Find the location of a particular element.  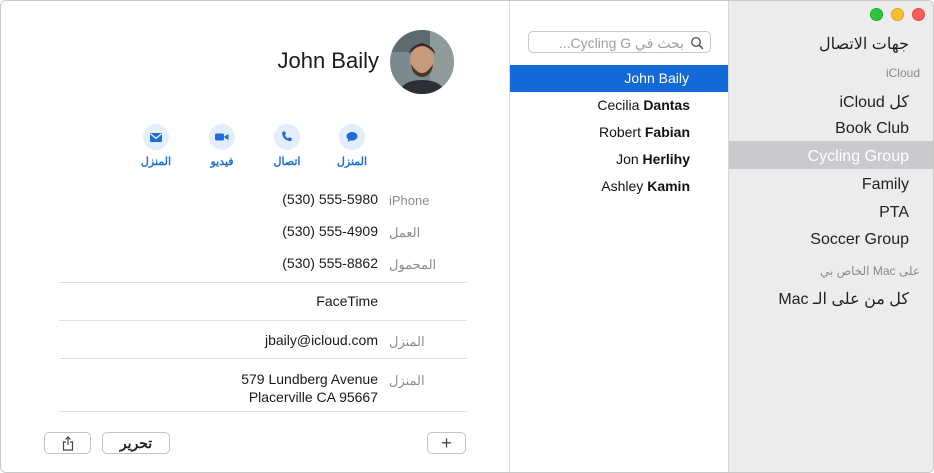

phone-label: المحمول is located at coordinates (413, 264).